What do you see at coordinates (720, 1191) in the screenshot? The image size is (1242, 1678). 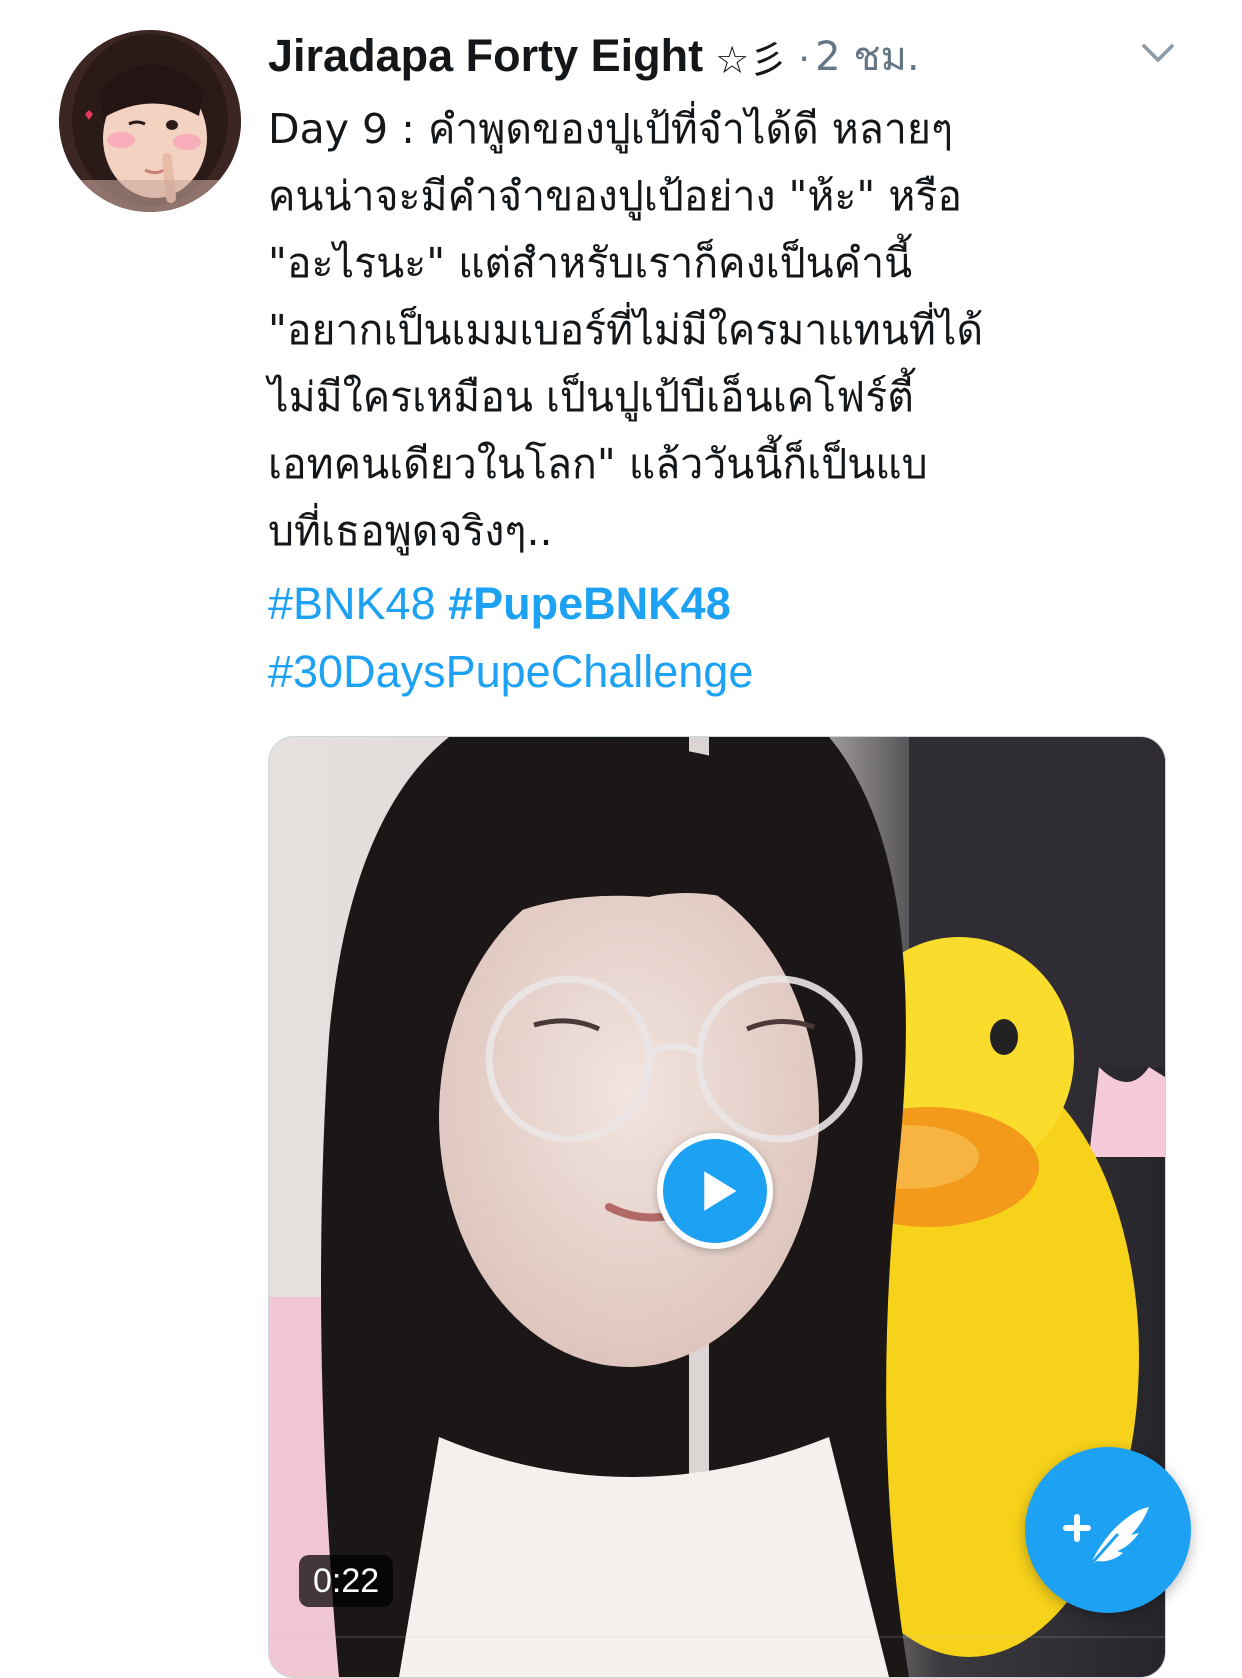 I see `play-icon` at bounding box center [720, 1191].